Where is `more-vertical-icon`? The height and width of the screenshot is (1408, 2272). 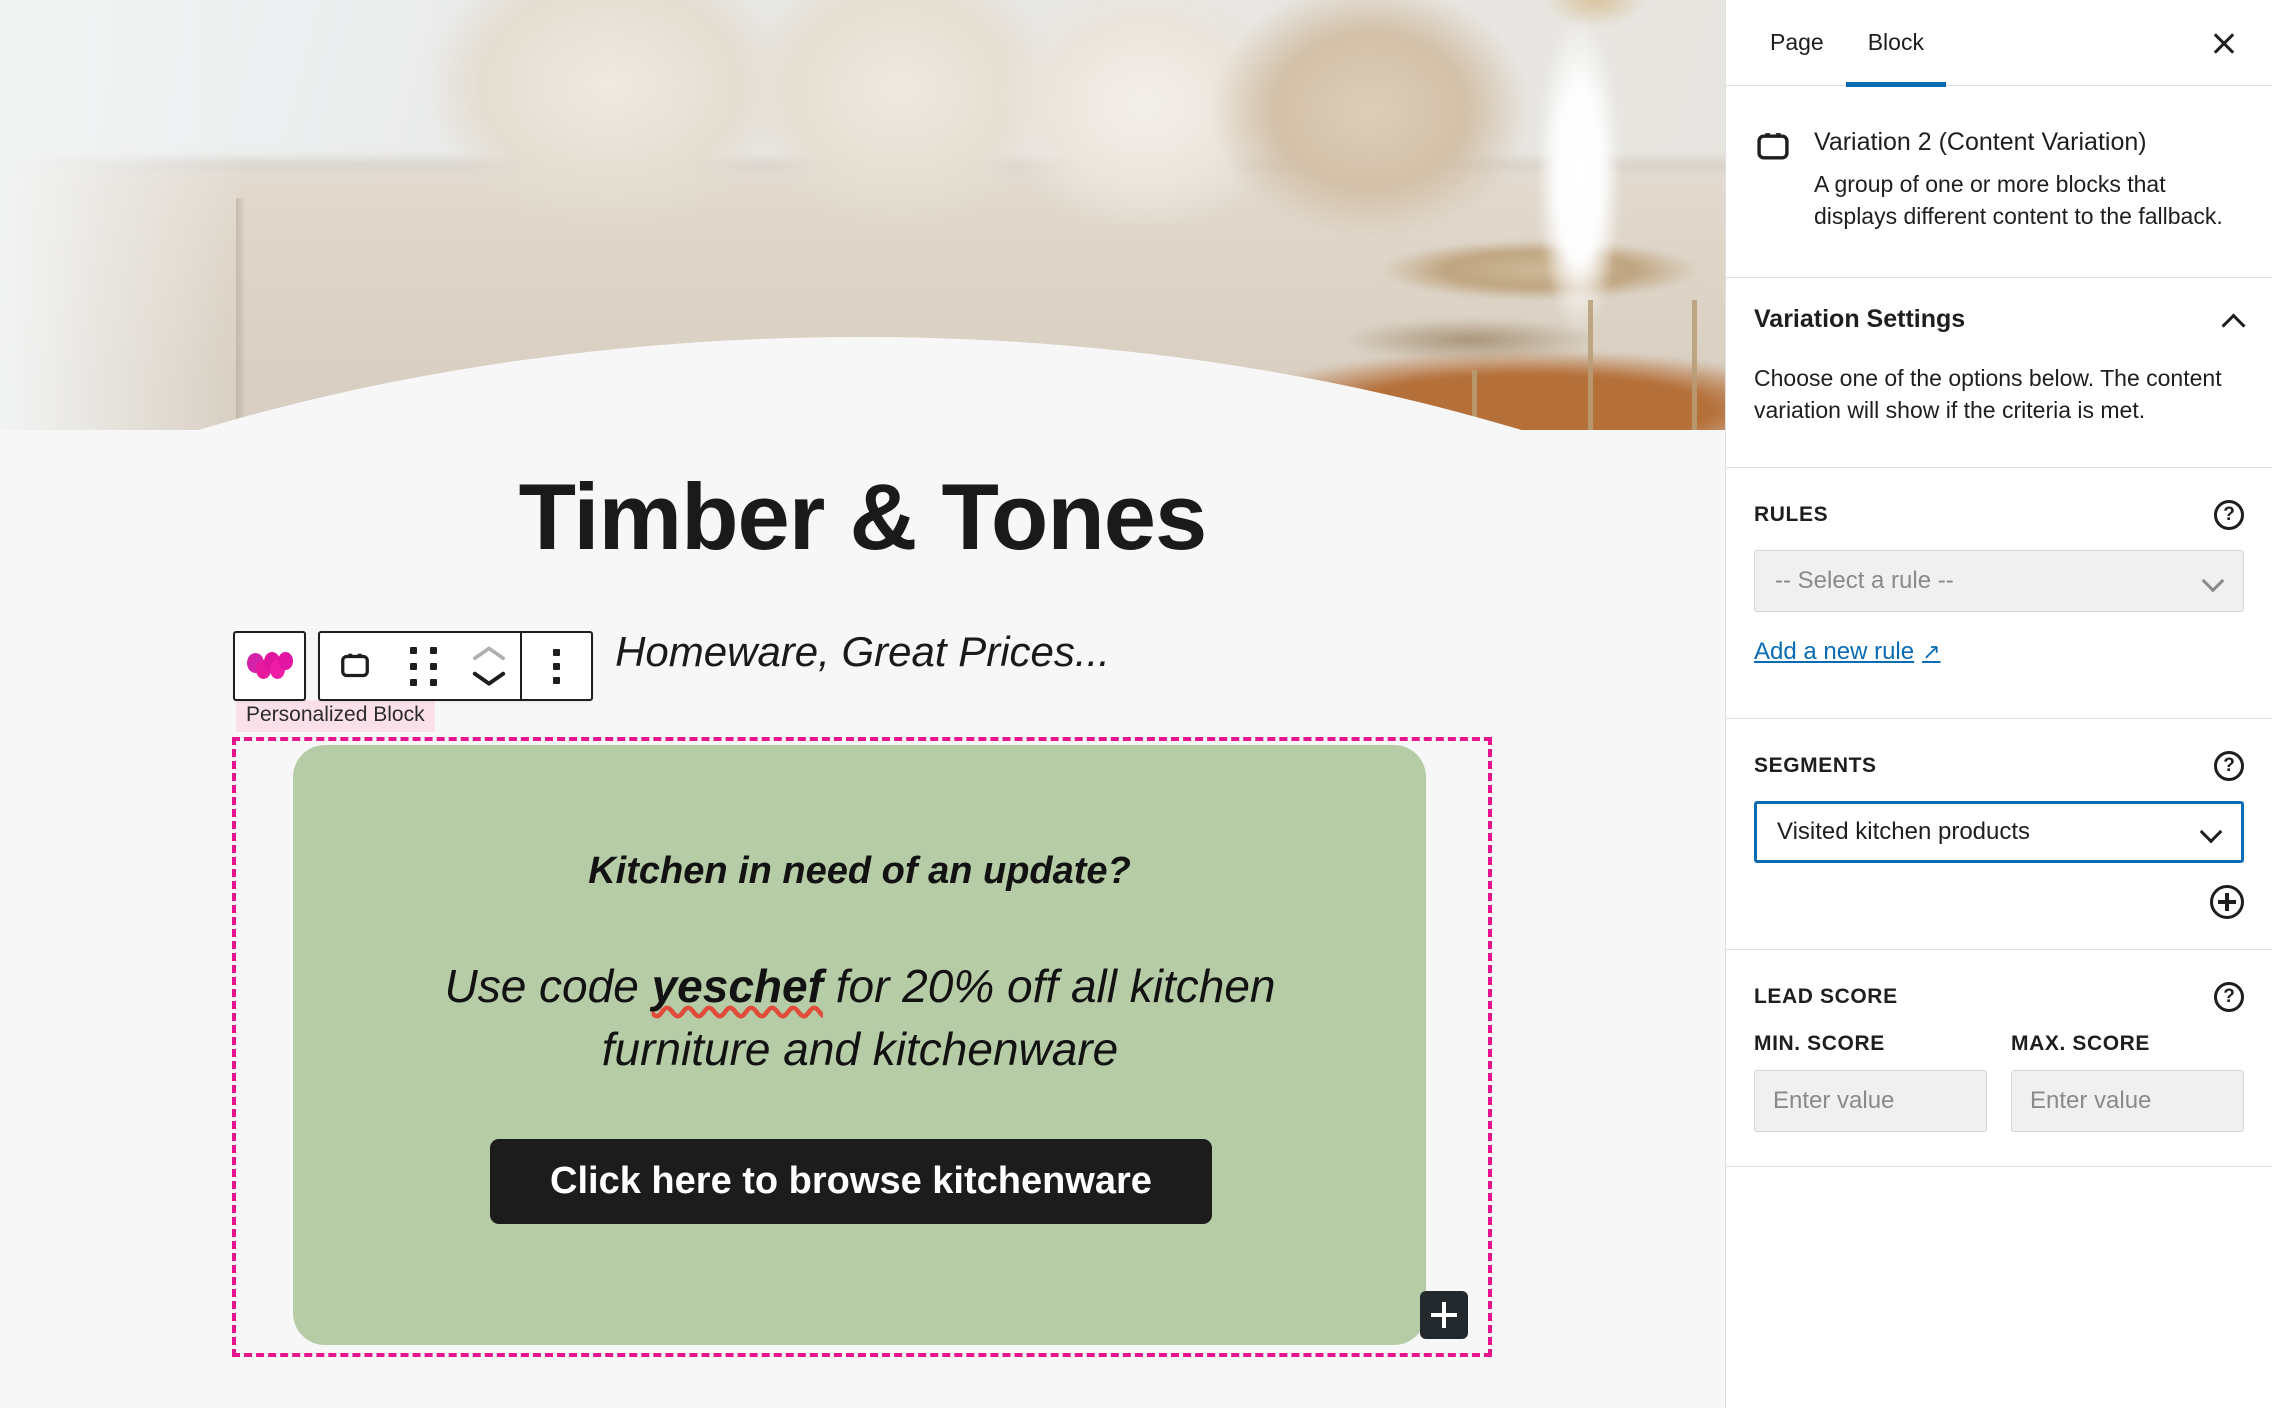
more-vertical-icon is located at coordinates (556, 666).